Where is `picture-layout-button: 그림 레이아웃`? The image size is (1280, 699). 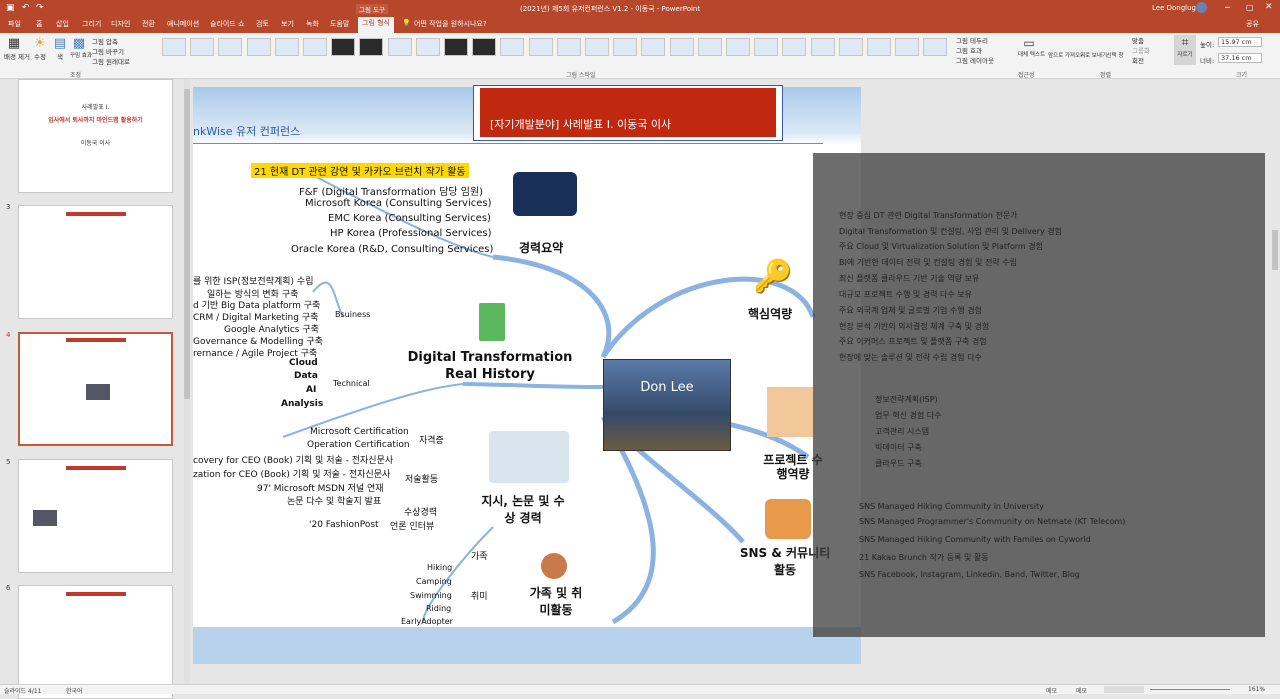 picture-layout-button: 그림 레이아웃 is located at coordinates (975, 60).